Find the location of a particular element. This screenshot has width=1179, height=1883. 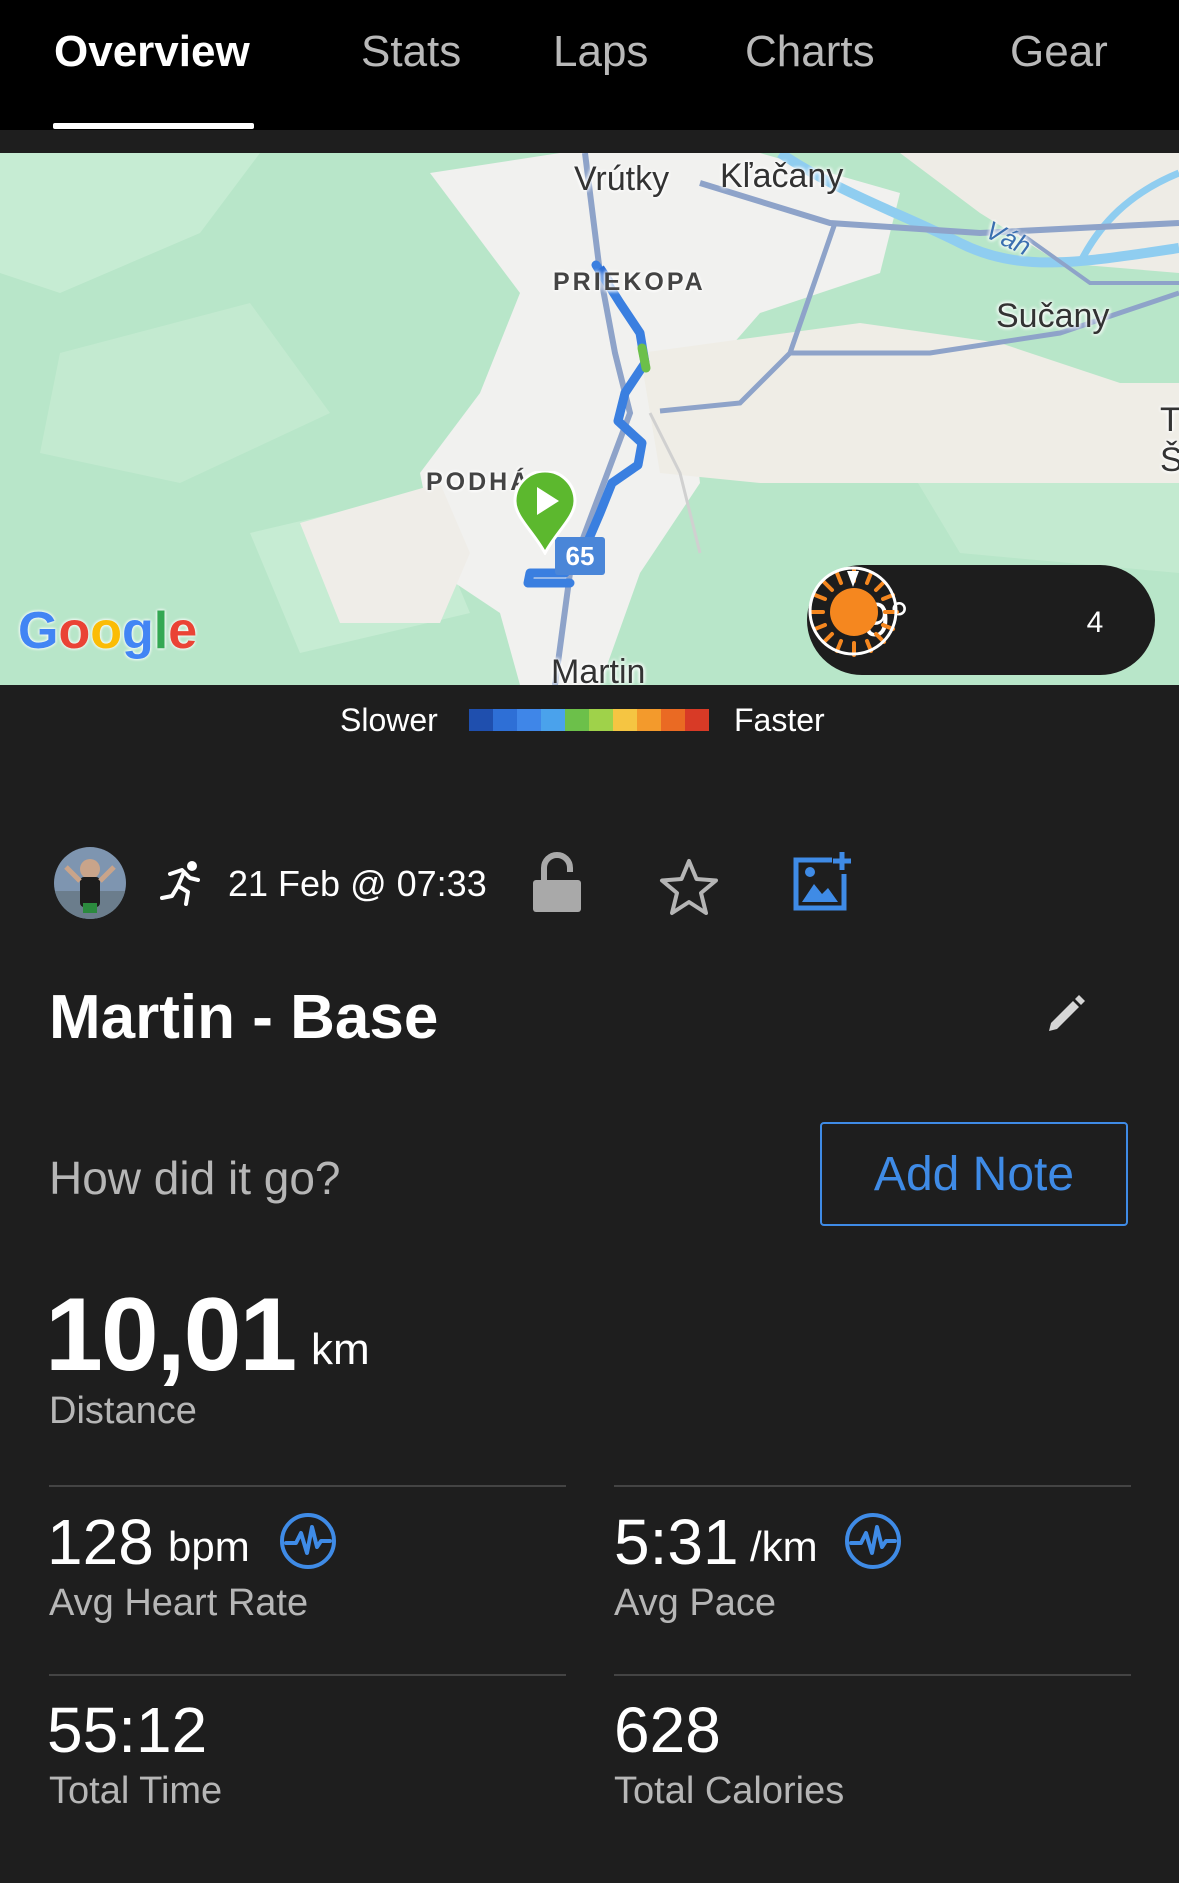

total-time-value: 55:12 is located at coordinates (127, 1730).